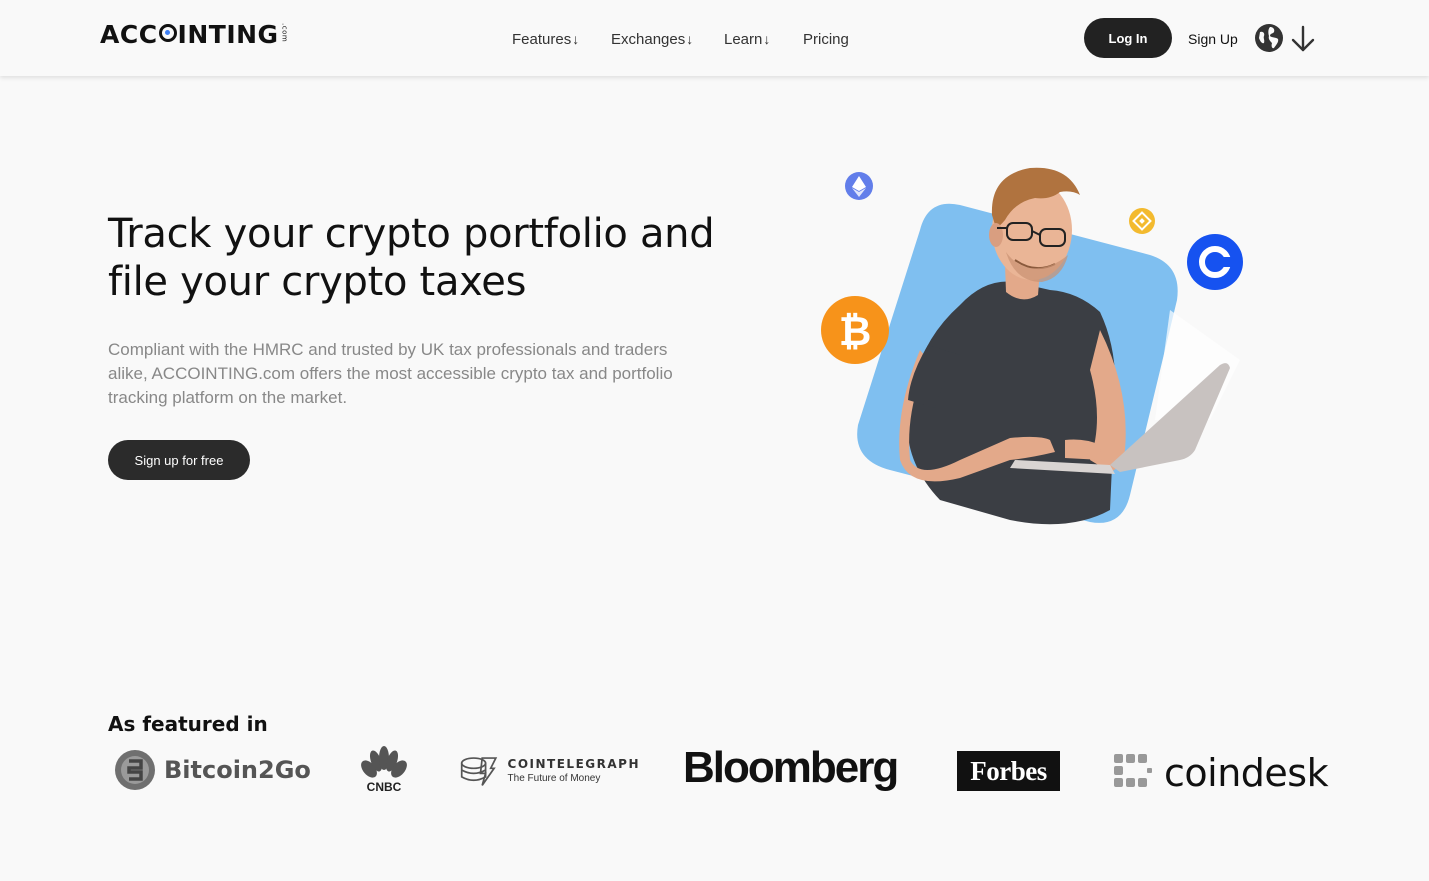  Describe the element at coordinates (791, 767) in the screenshot. I see `logo-bloomberg: Bloomberg` at that location.